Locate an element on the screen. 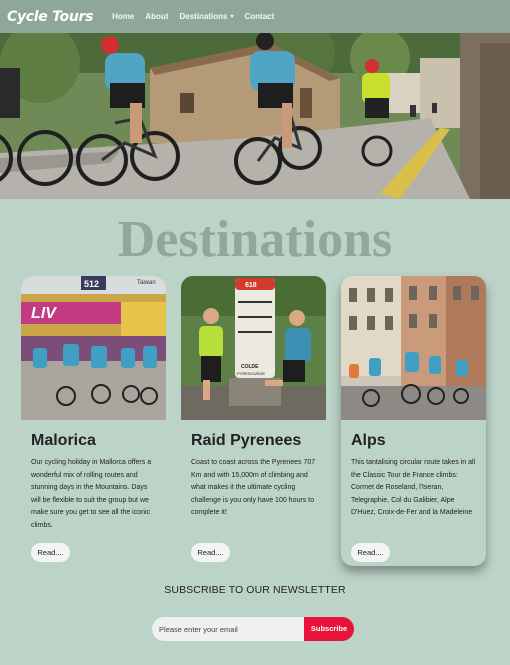 The image size is (510, 665). nav-links: Home About Destinations Contact is located at coordinates (198, 16).